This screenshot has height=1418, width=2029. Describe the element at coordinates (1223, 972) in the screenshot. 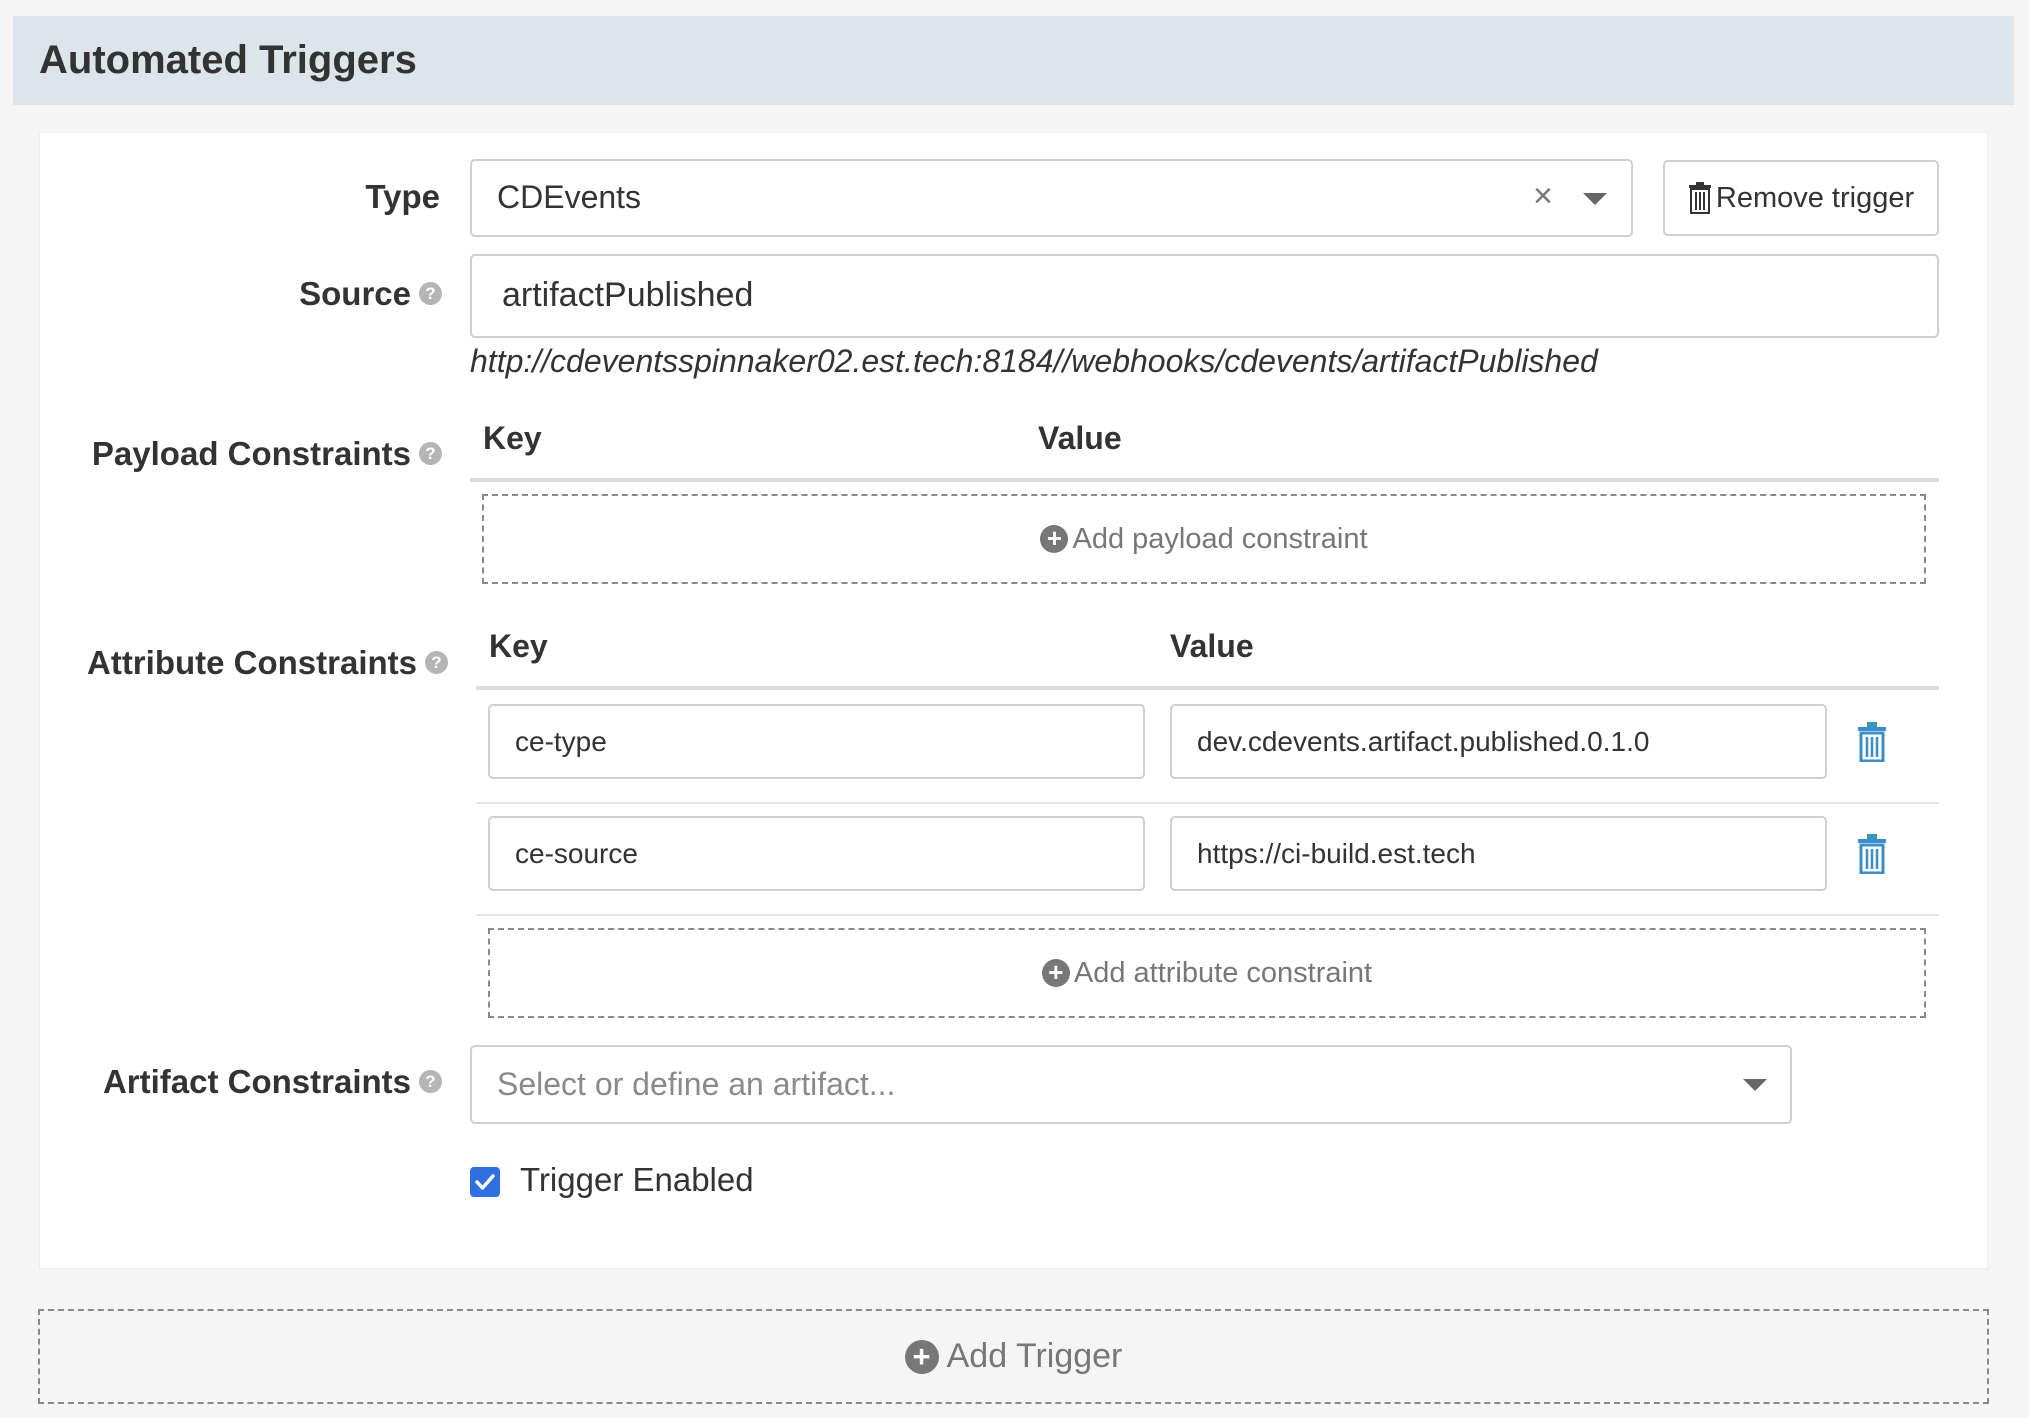

I see `add-attribute-constraint-label: Add attribute constraint` at that location.